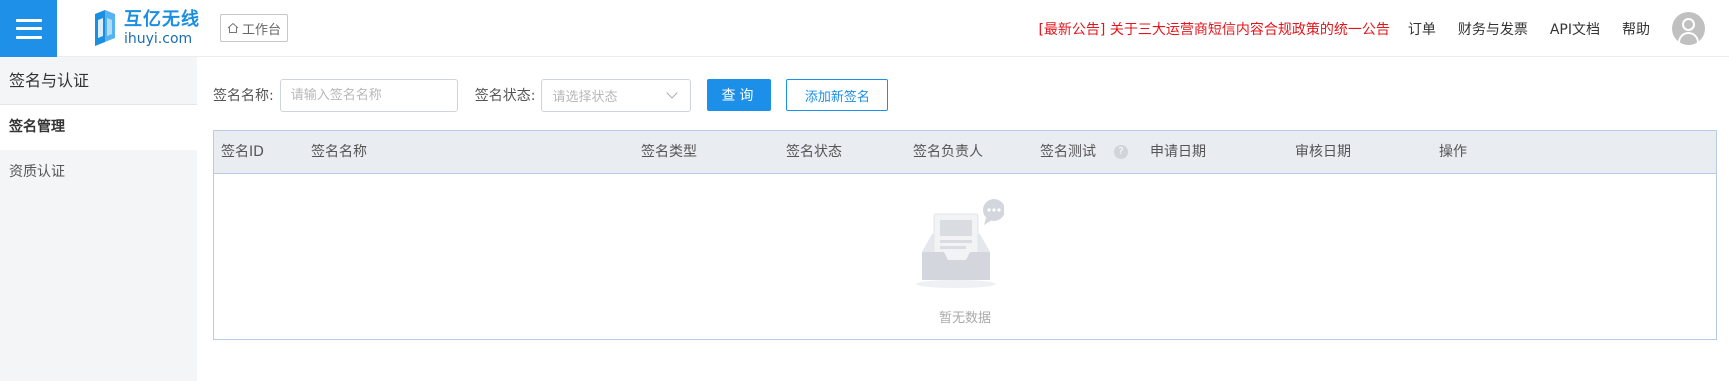 Image resolution: width=1729 pixels, height=381 pixels. I want to click on column-header-status: 签名状态, so click(814, 152).